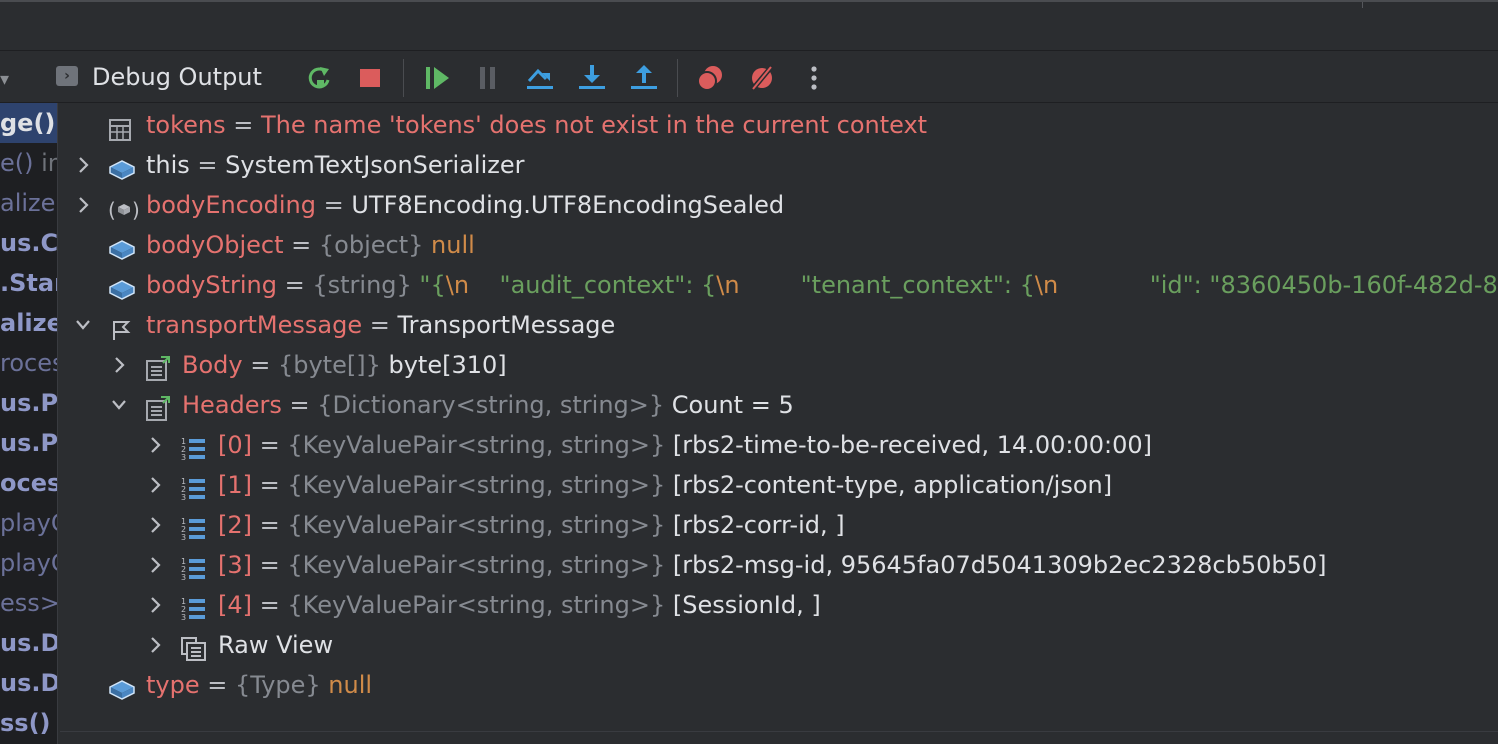 This screenshot has height=744, width=1498. What do you see at coordinates (644, 78) in the screenshot?
I see `step-out-icon` at bounding box center [644, 78].